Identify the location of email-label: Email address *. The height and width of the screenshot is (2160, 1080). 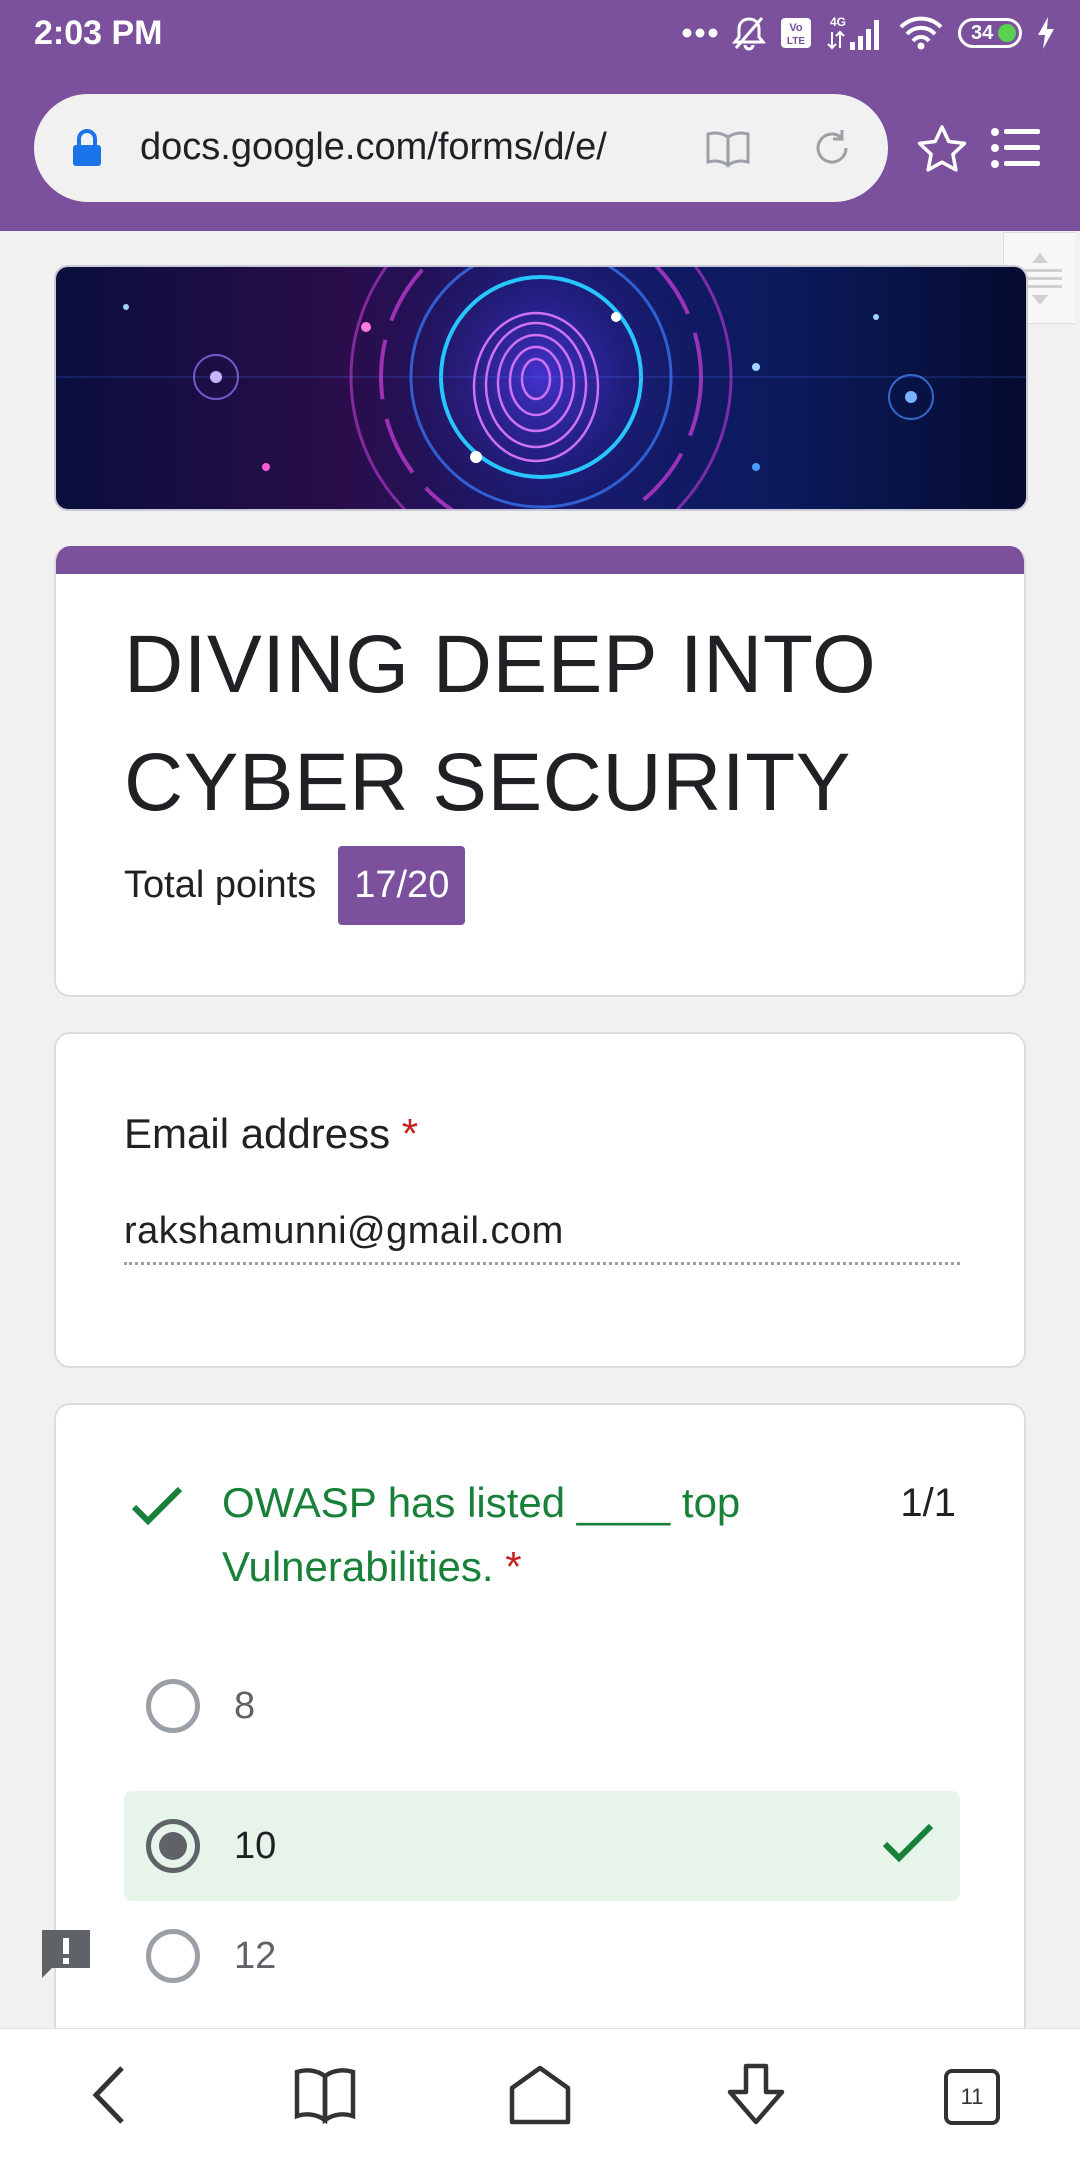
(271, 1134).